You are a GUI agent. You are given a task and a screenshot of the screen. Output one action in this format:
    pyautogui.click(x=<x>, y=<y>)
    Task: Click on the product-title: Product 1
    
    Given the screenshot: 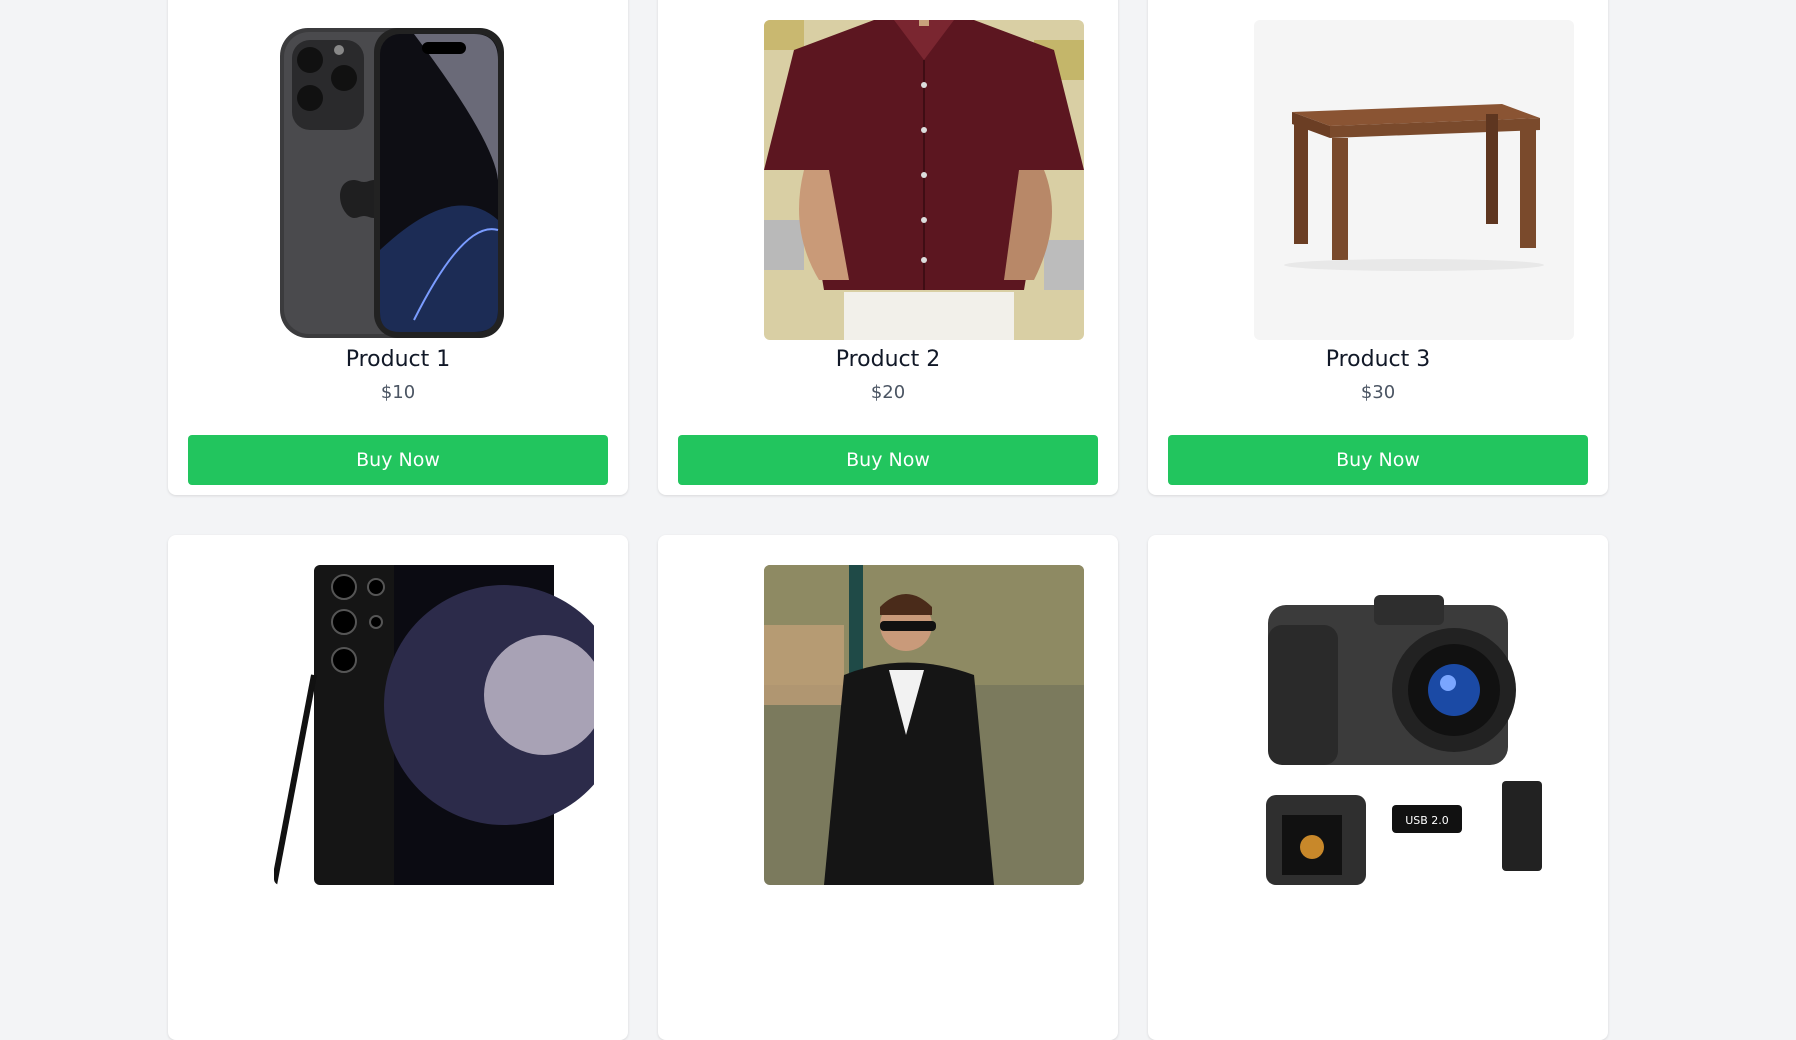 What is the action you would take?
    pyautogui.click(x=398, y=359)
    